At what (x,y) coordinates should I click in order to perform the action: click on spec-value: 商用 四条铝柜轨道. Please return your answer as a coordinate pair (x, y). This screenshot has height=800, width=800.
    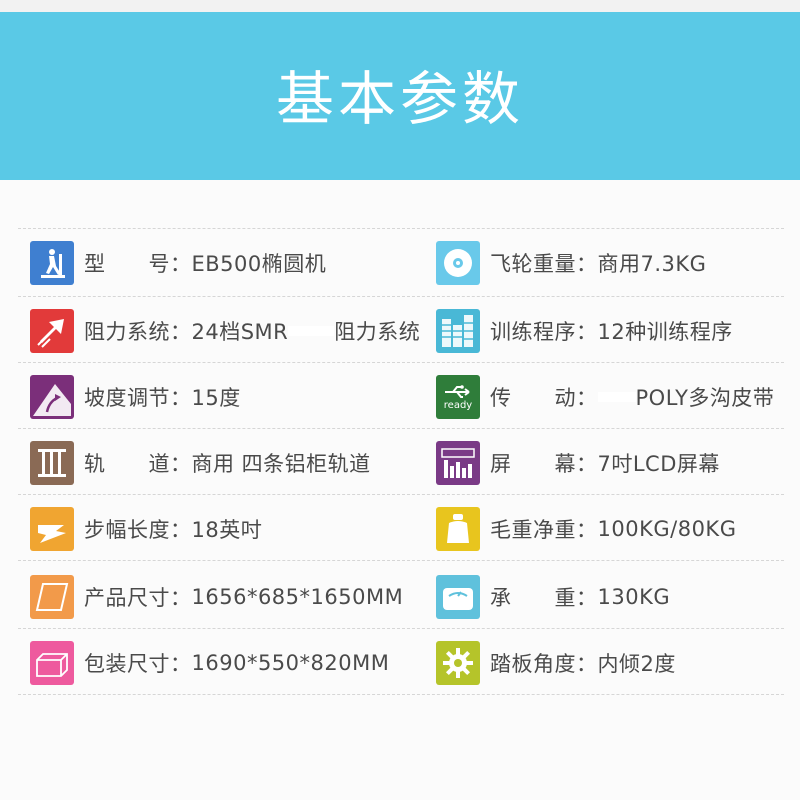
    Looking at the image, I should click on (281, 464).